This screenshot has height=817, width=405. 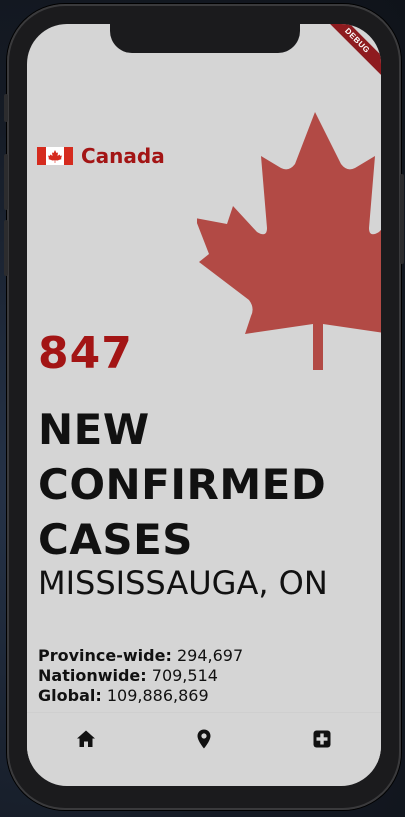 What do you see at coordinates (70, 695) in the screenshot?
I see `global-label: Global:` at bounding box center [70, 695].